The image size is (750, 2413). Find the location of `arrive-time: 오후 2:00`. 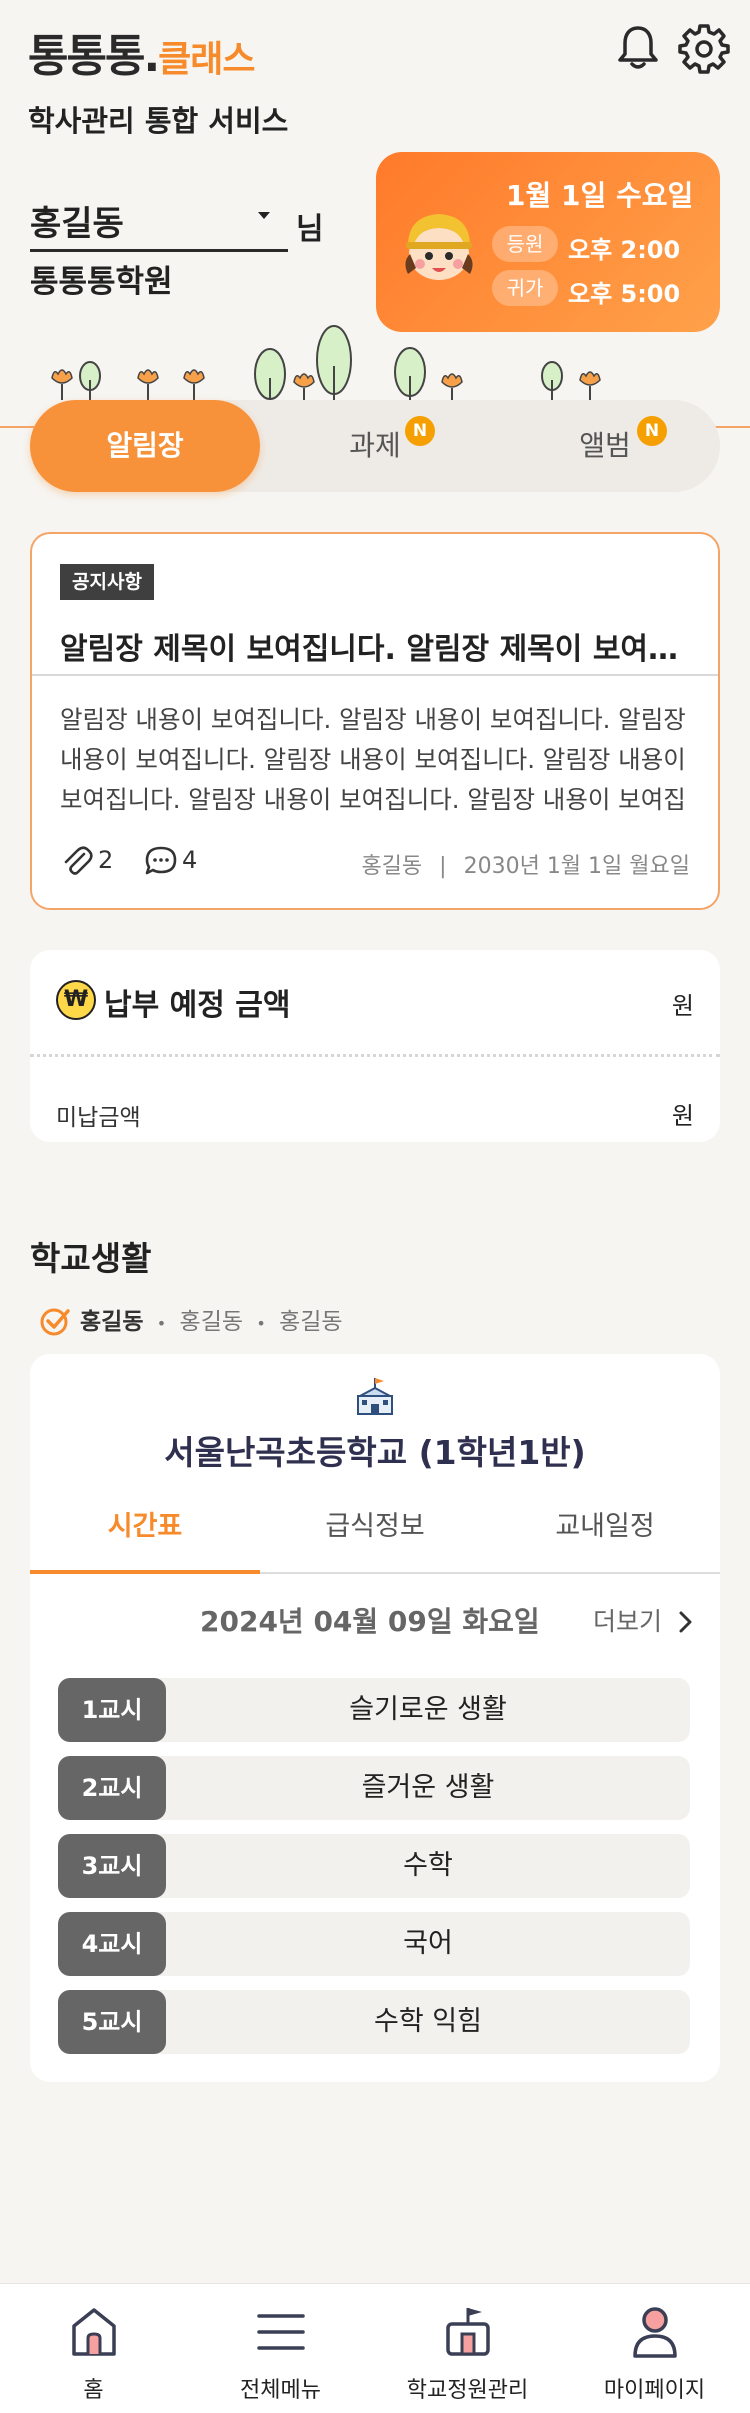

arrive-time: 오후 2:00 is located at coordinates (624, 250).